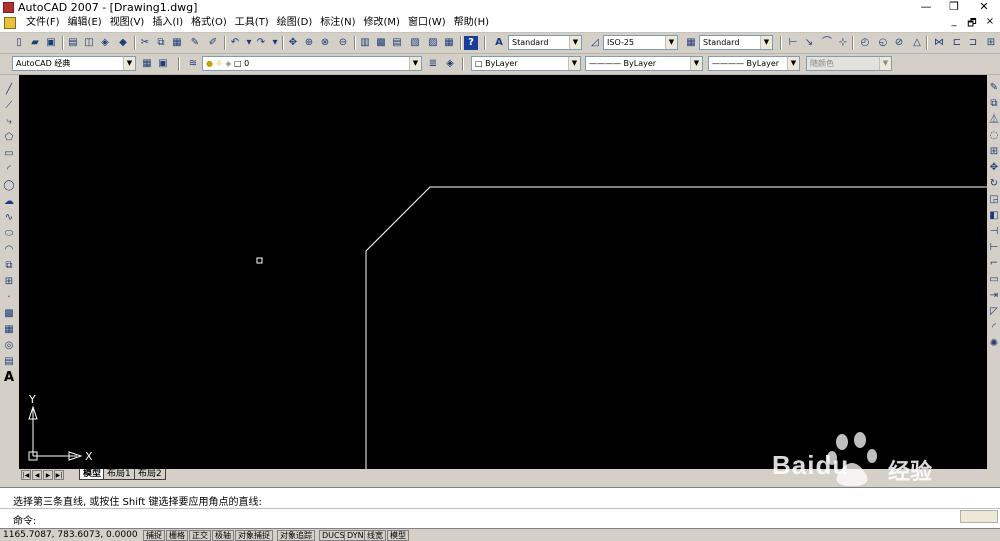 The height and width of the screenshot is (541, 1000). What do you see at coordinates (70, 535) in the screenshot?
I see `coordinate-readout: 1165.7087, 783.6073, 0.0000` at bounding box center [70, 535].